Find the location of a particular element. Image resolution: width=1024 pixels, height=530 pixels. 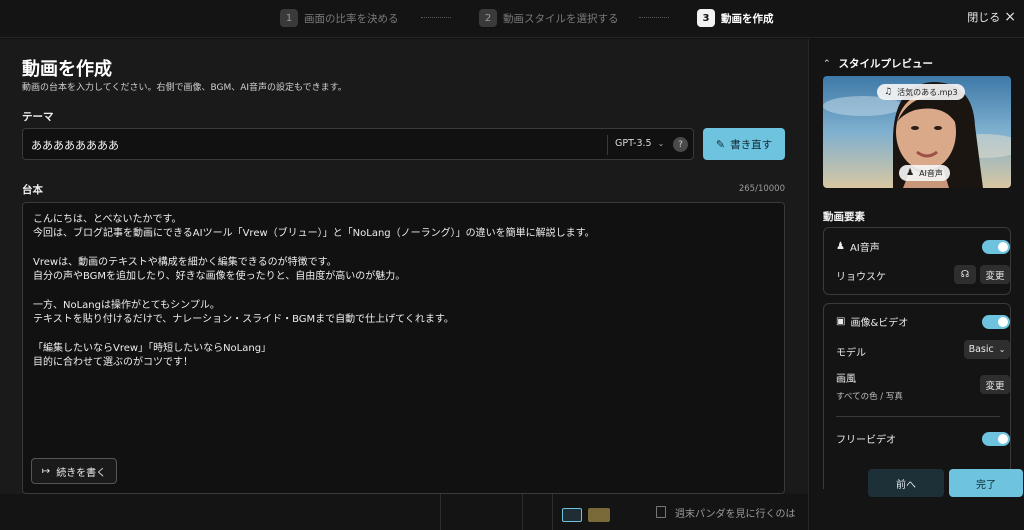

model-value: Basic is located at coordinates (981, 349).